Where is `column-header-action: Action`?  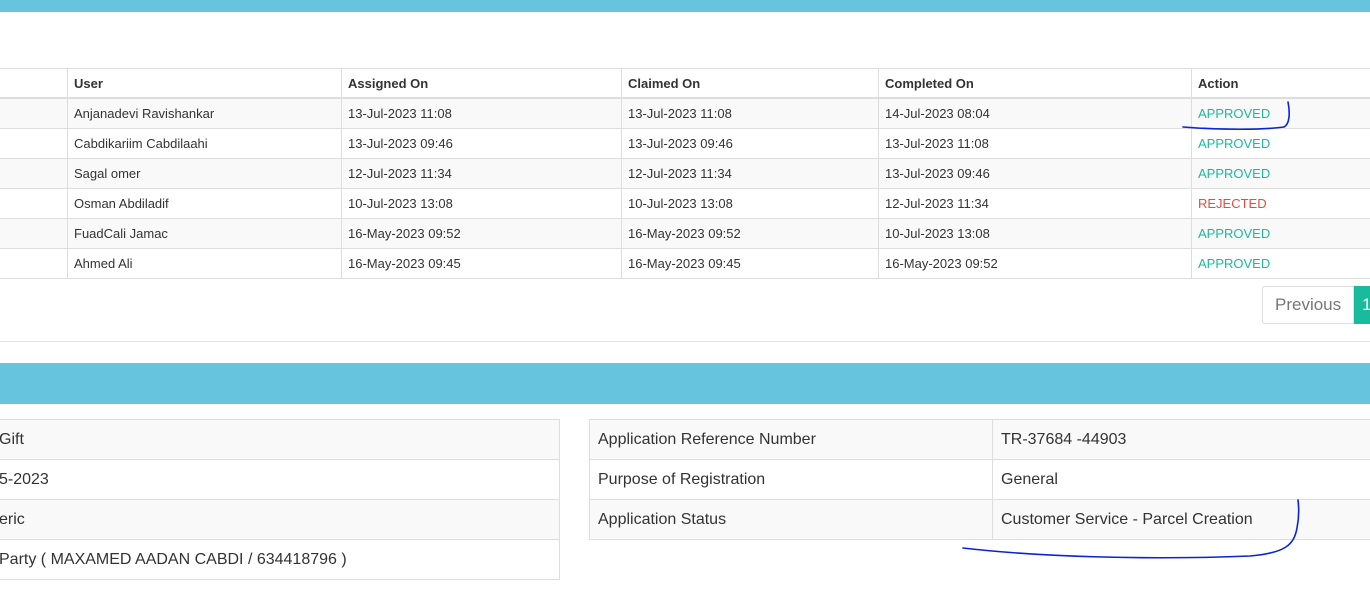
column-header-action: Action is located at coordinates (1280, 83).